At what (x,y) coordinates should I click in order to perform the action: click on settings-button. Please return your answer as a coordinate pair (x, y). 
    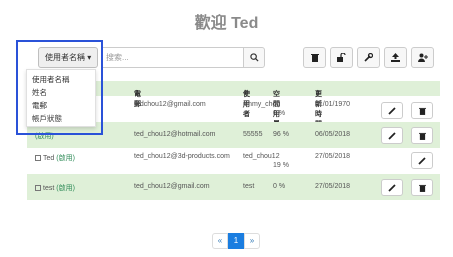
    Looking at the image, I should click on (368, 57).